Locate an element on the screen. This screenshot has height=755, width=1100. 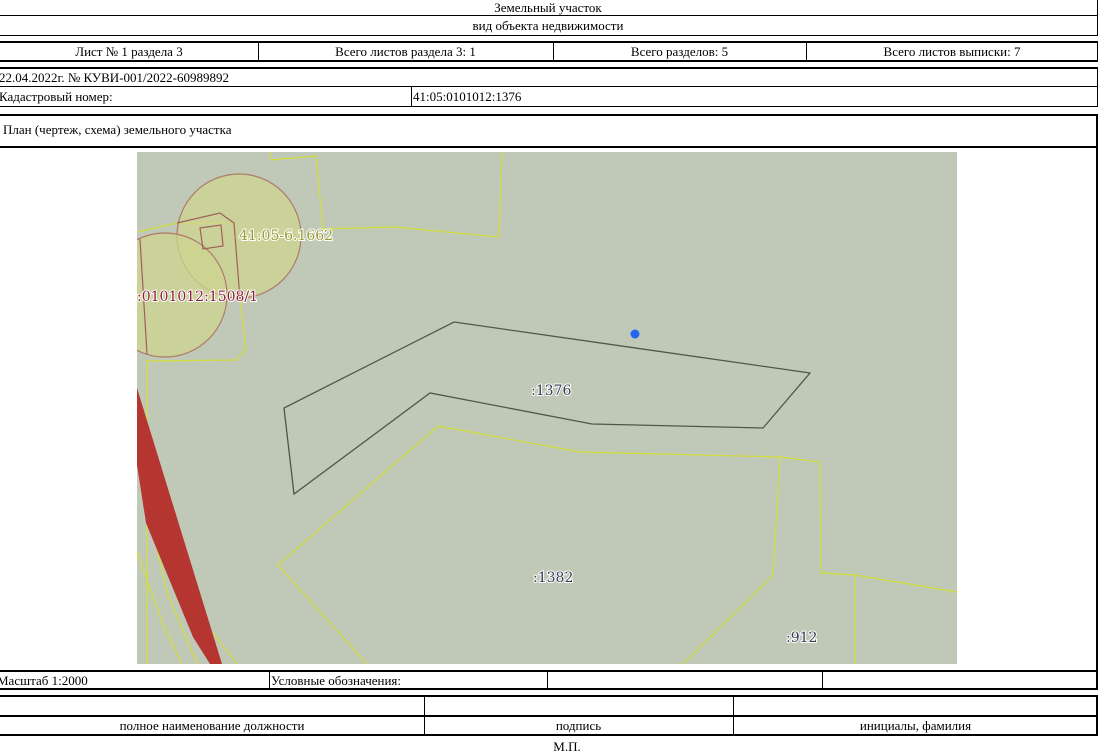
map-scale: Масштаб 1:2000 is located at coordinates (44, 680).